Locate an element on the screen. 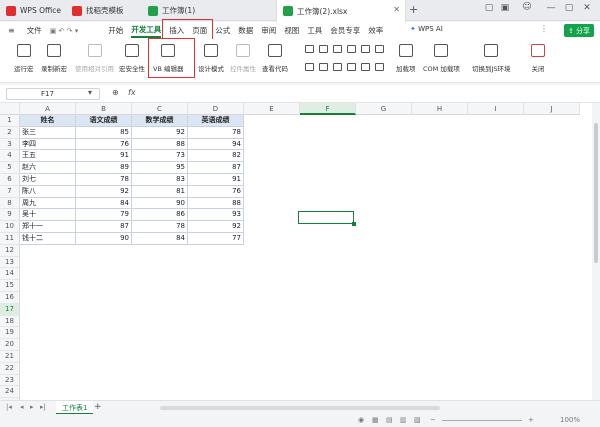 This screenshot has width=600, height=427. column-header-b: B is located at coordinates (104, 109).